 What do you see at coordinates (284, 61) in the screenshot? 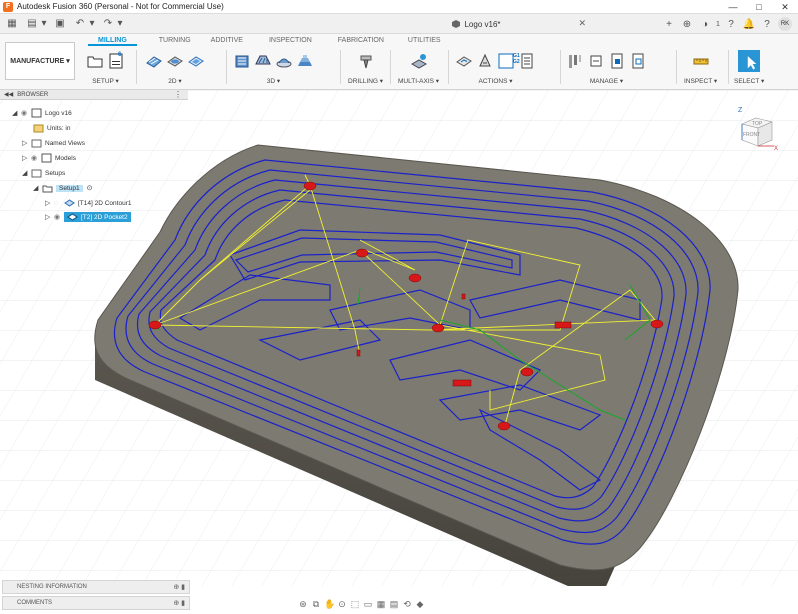
I see `3d-parallel-icon` at bounding box center [284, 61].